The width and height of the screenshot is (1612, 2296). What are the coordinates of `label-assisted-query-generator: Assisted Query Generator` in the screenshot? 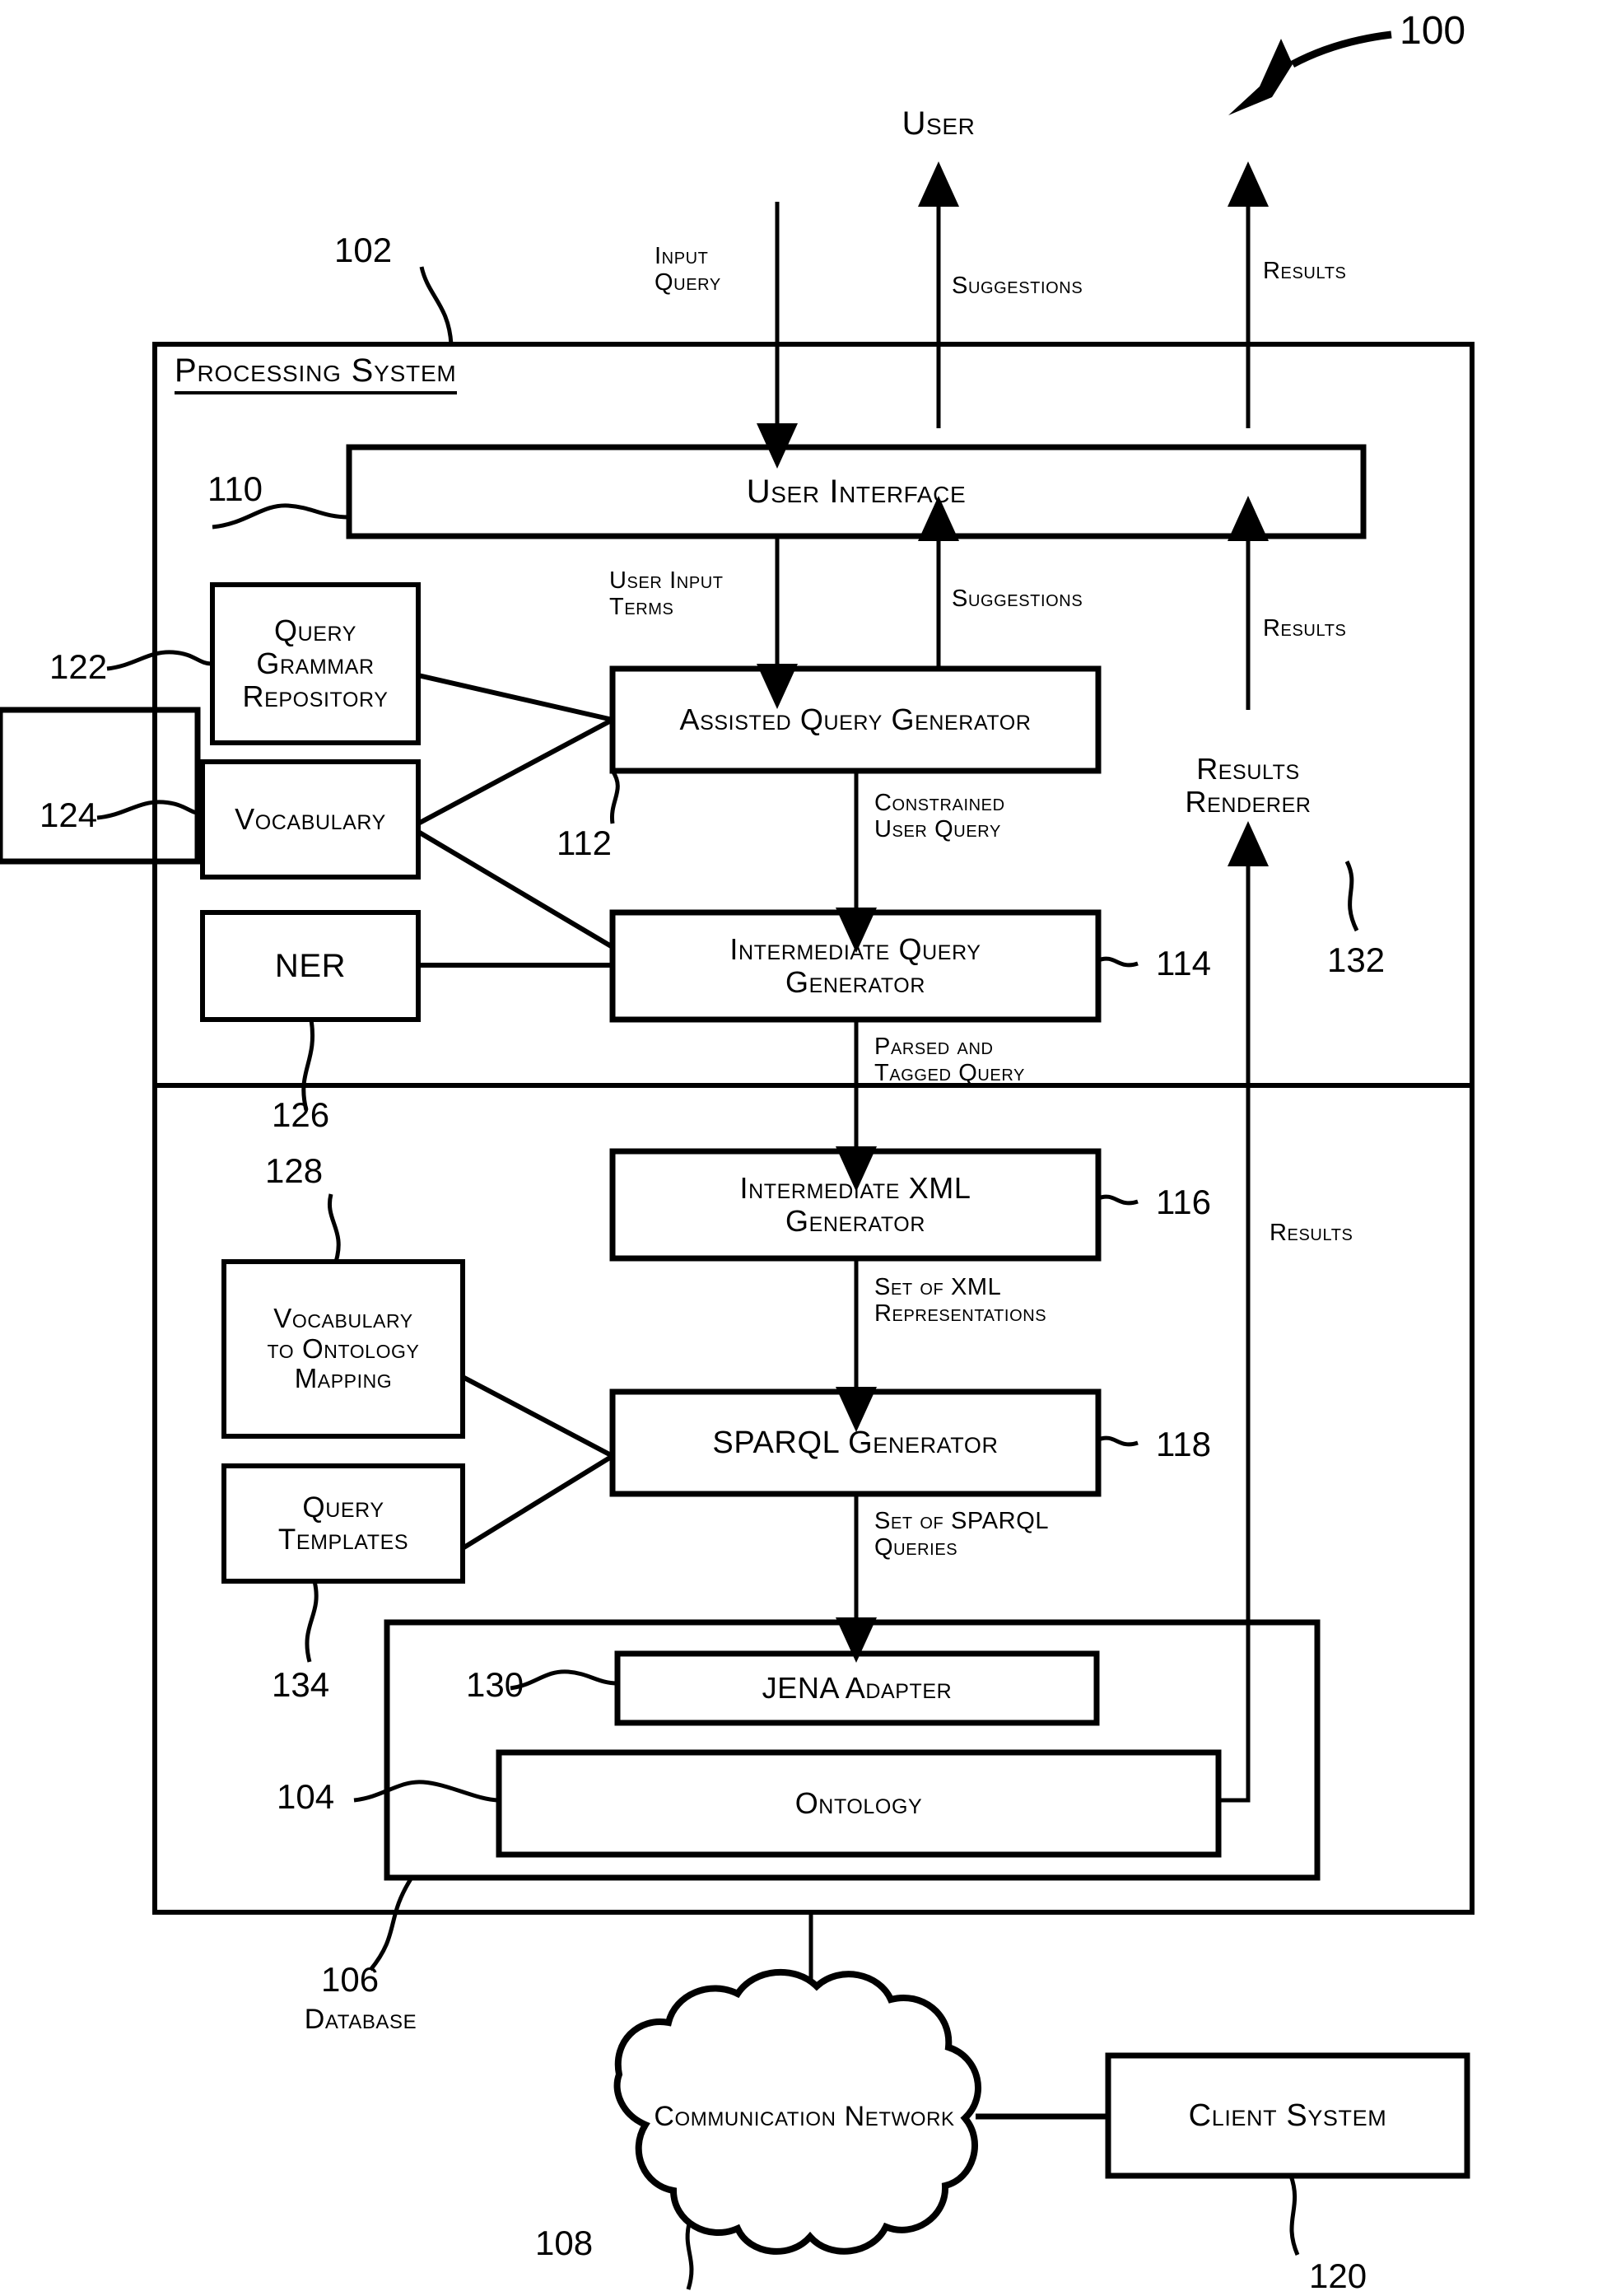 It's located at (855, 719).